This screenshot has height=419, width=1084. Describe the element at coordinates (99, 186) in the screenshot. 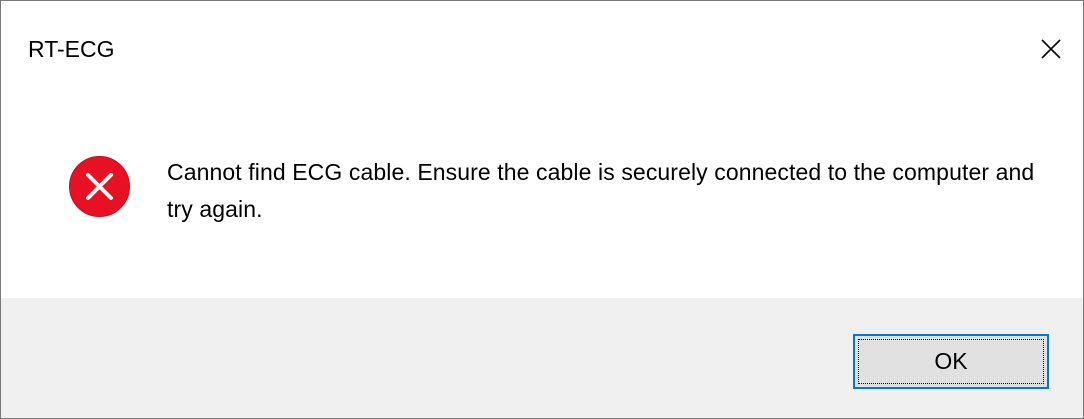

I see `error-icon` at that location.